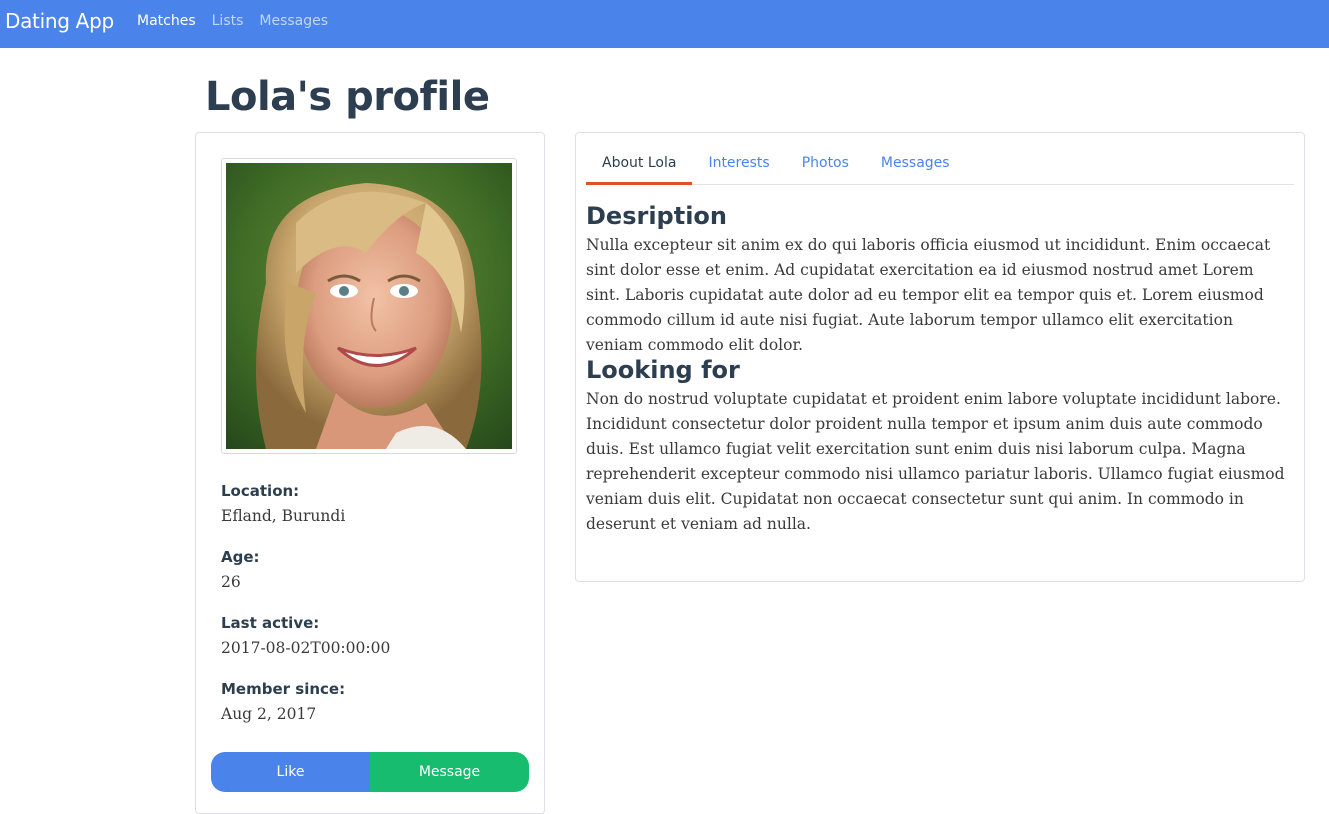  What do you see at coordinates (283, 516) in the screenshot?
I see `location-value: Efland, Burundi` at bounding box center [283, 516].